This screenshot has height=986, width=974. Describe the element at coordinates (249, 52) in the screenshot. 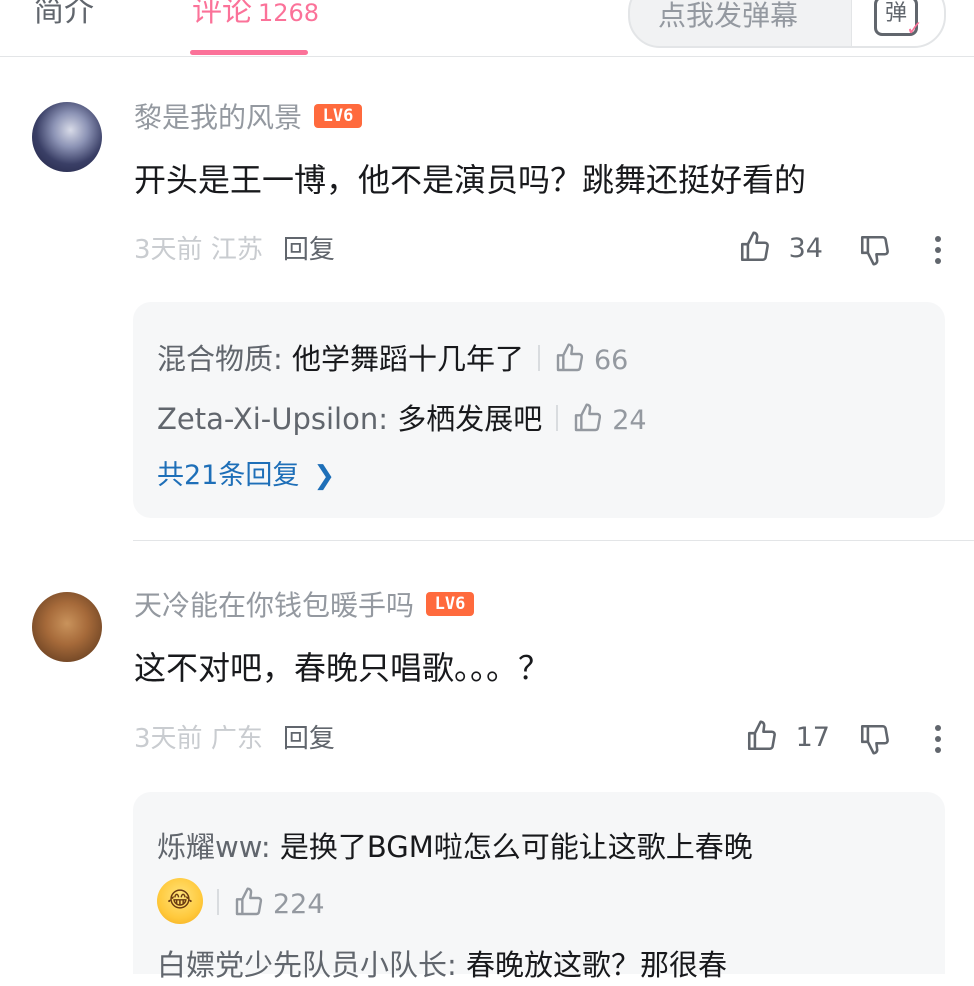

I see `active-tab-indicator` at that location.